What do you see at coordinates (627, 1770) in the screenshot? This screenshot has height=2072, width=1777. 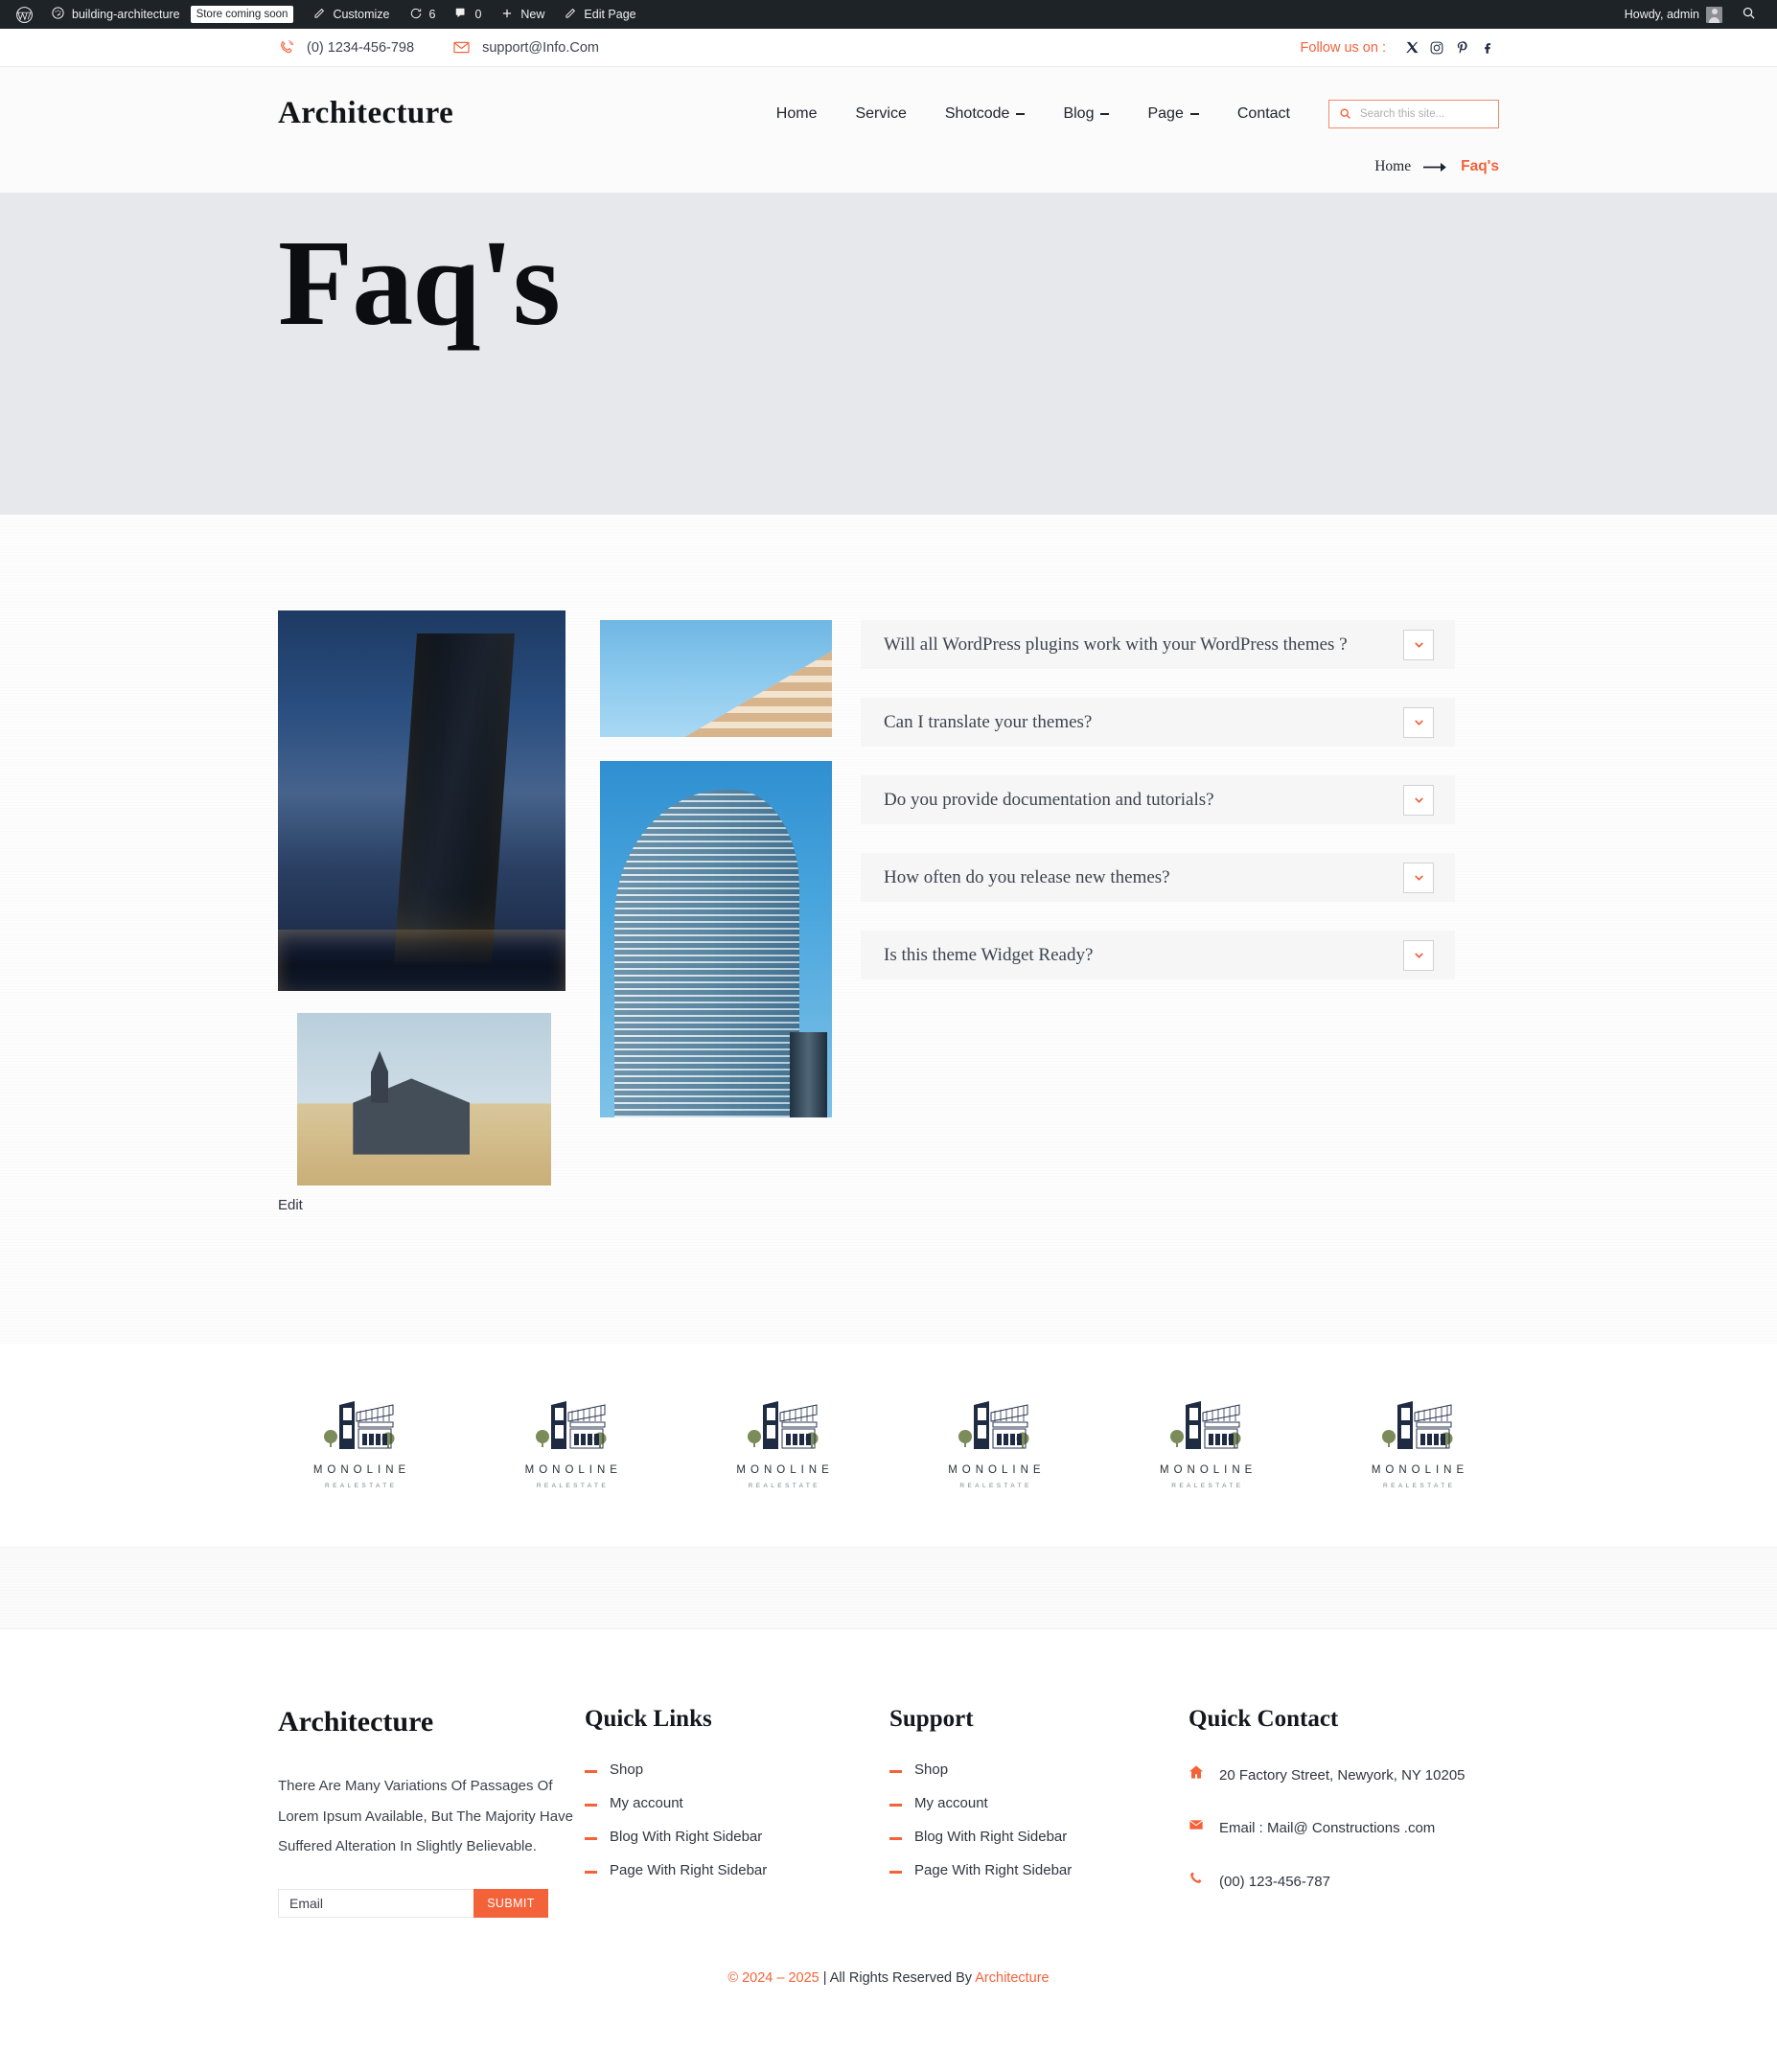 I see `link-label: Shop` at bounding box center [627, 1770].